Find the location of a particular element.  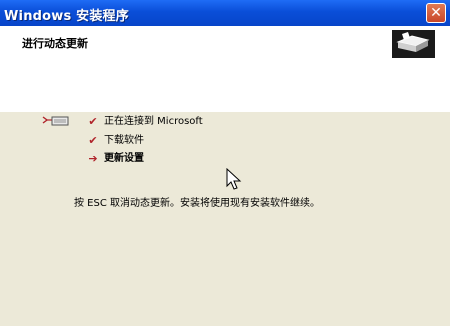

step-label: 更新设置 is located at coordinates (124, 158).